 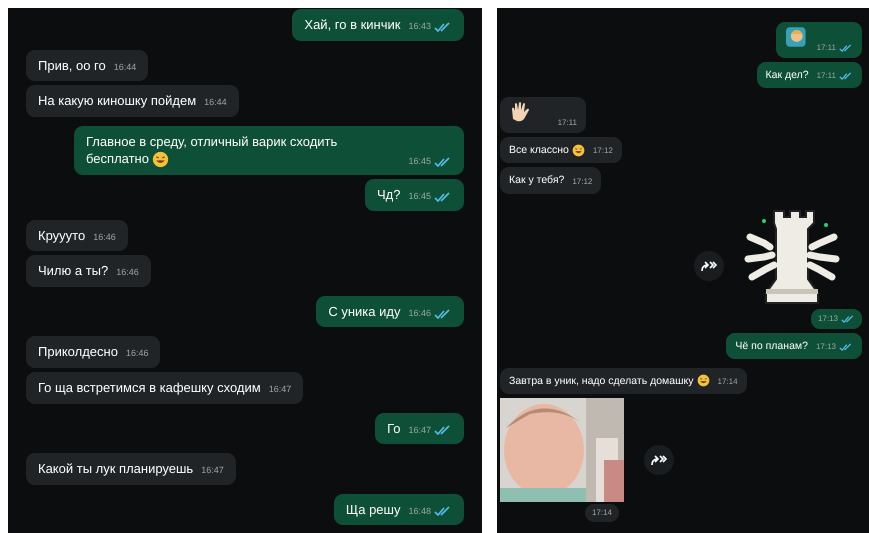 What do you see at coordinates (601, 380) in the screenshot?
I see `message-text: Завтра в уник, надо сделать домашку` at bounding box center [601, 380].